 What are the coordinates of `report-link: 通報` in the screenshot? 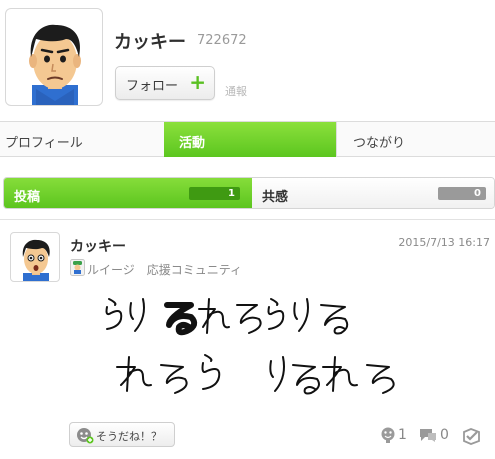 It's located at (236, 91).